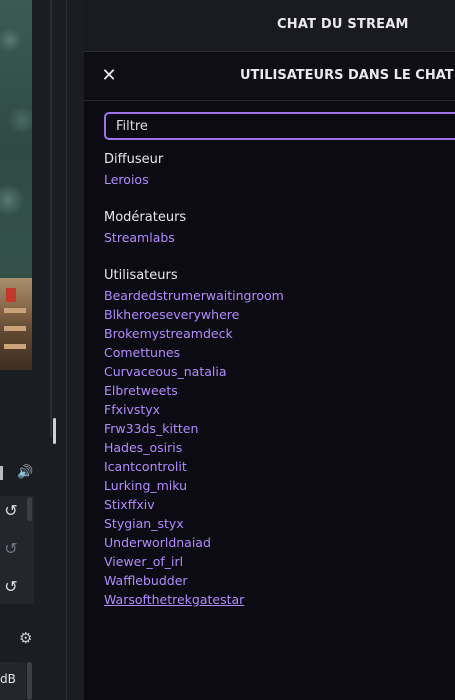 Image resolution: width=455 pixels, height=700 pixels. I want to click on left-panel-border, so click(66, 350).